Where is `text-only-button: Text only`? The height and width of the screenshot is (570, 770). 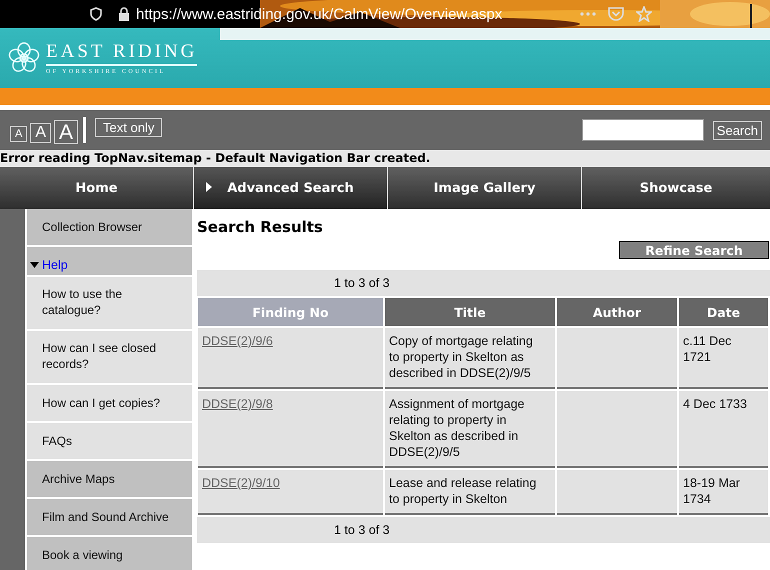
text-only-button: Text only is located at coordinates (128, 127).